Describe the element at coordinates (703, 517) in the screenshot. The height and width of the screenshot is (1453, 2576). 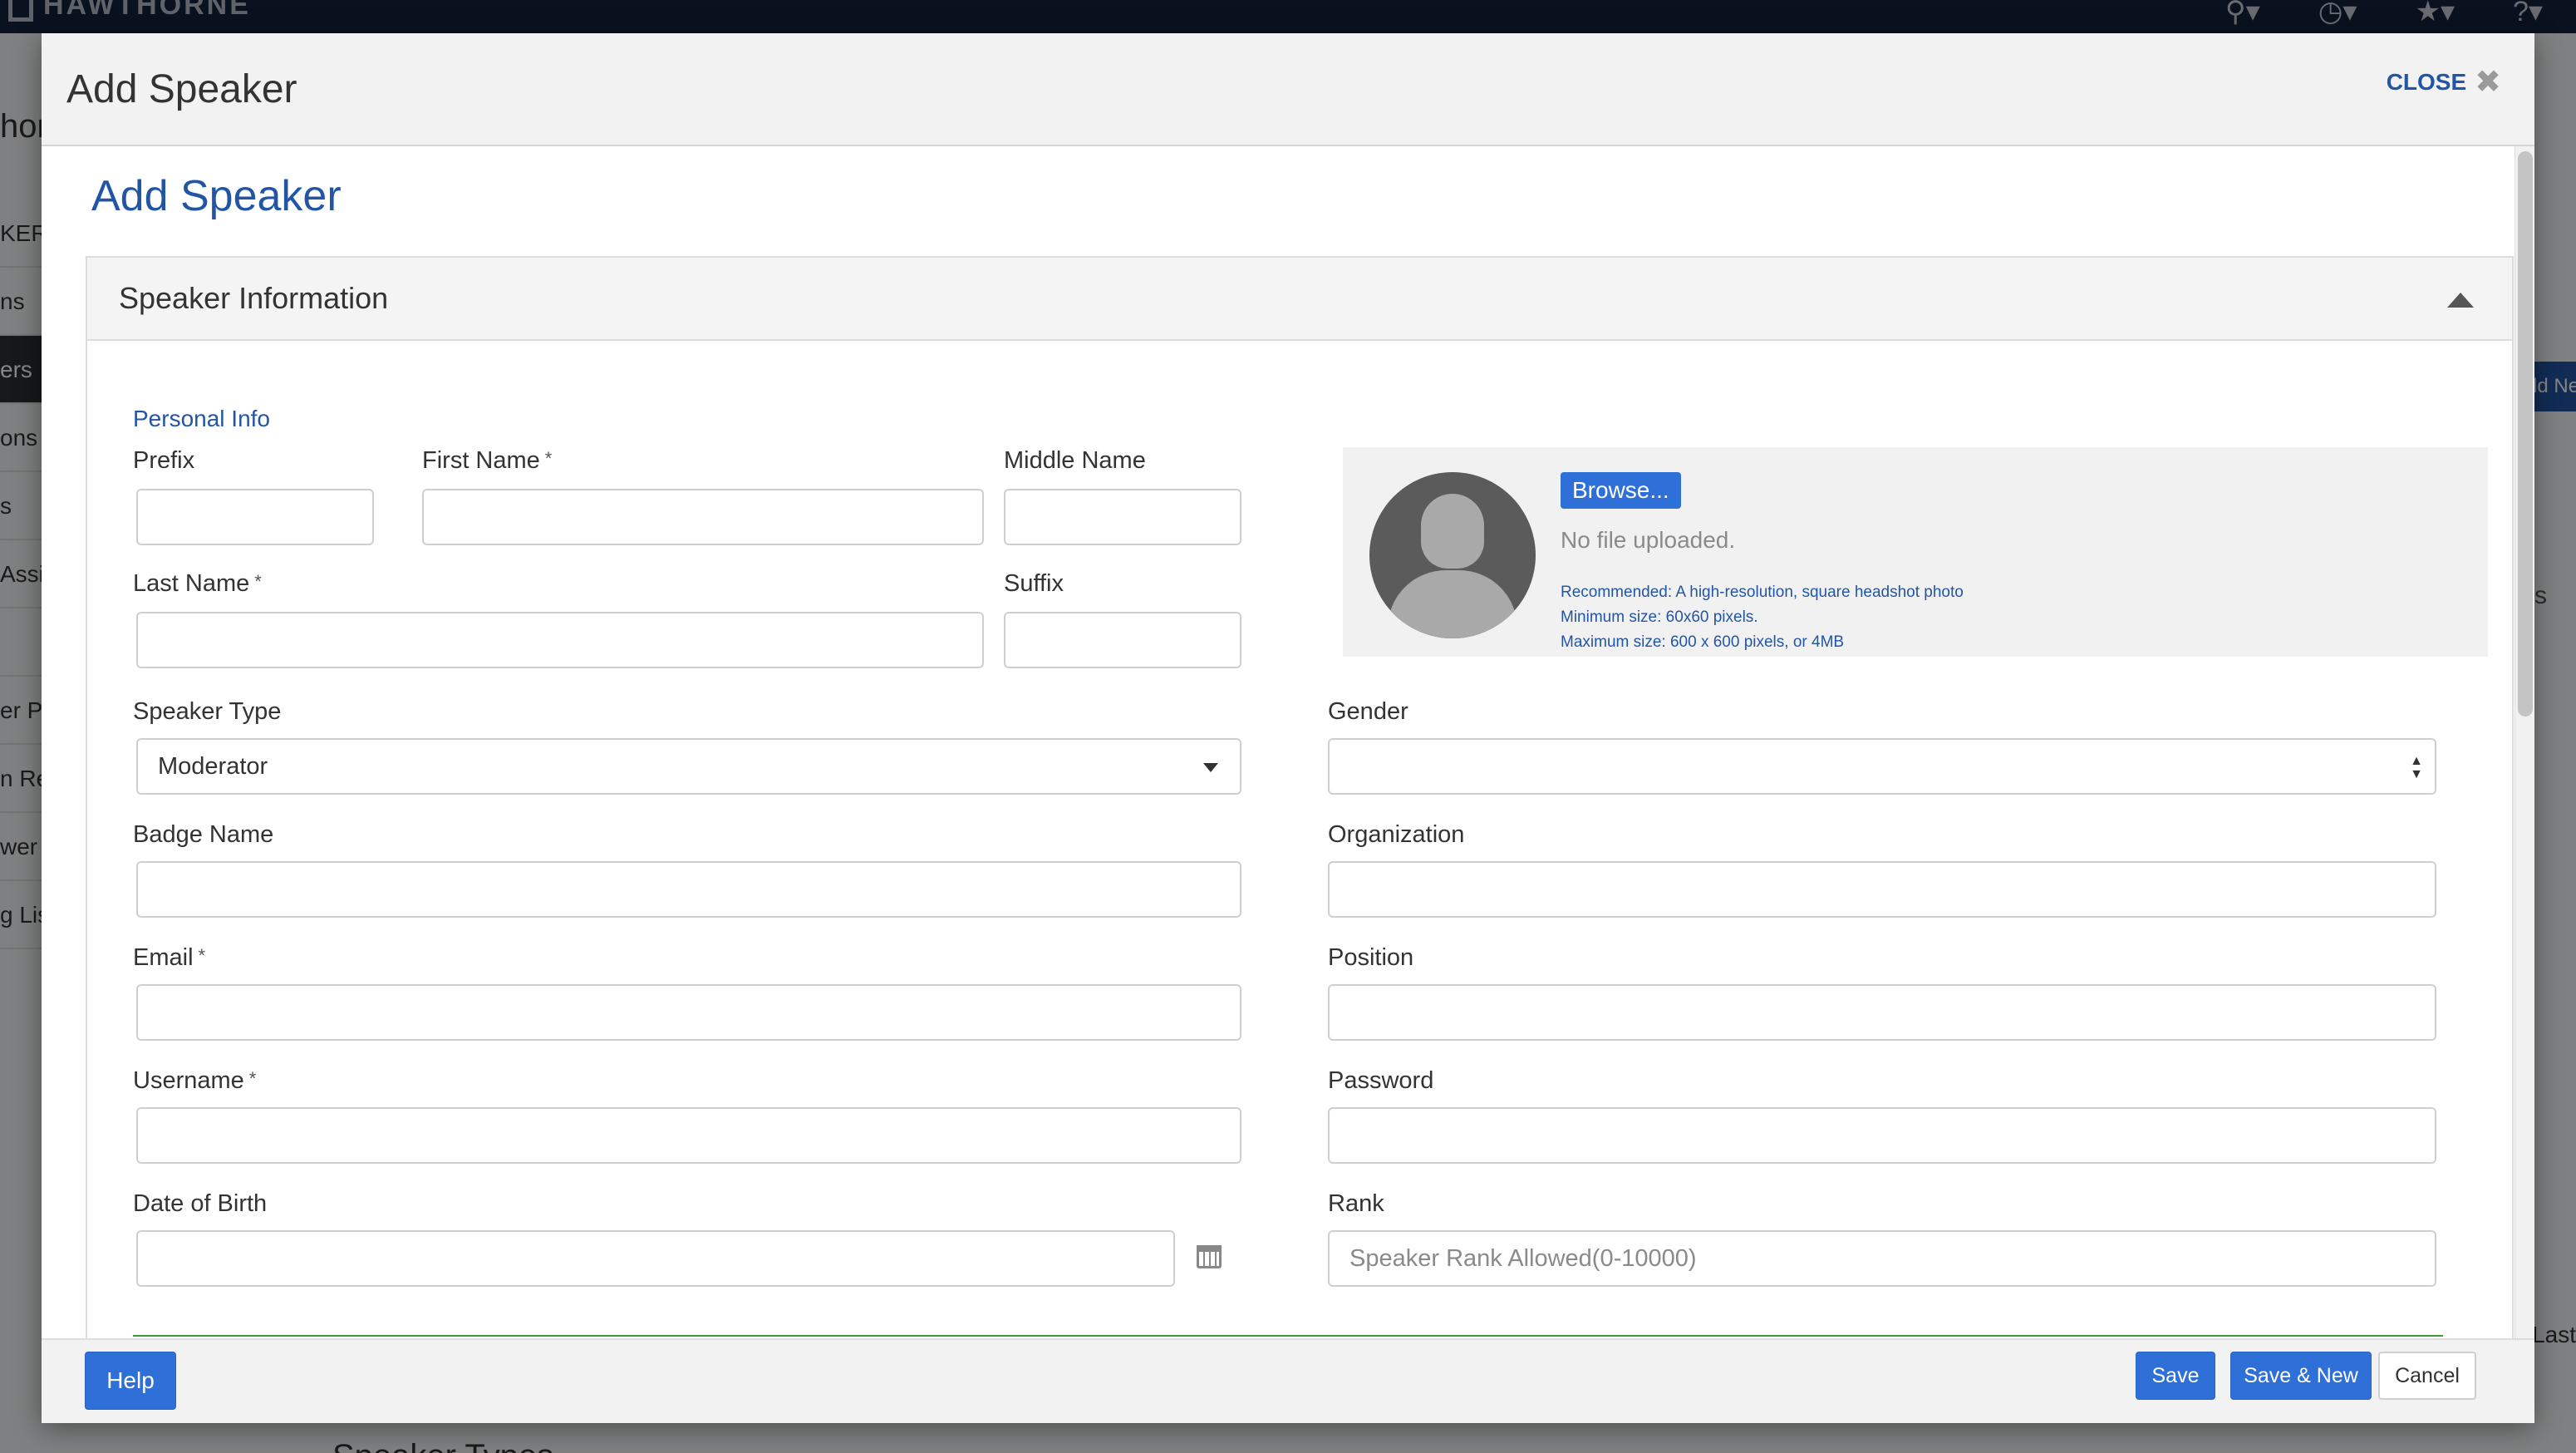
I see `first-name-input` at that location.